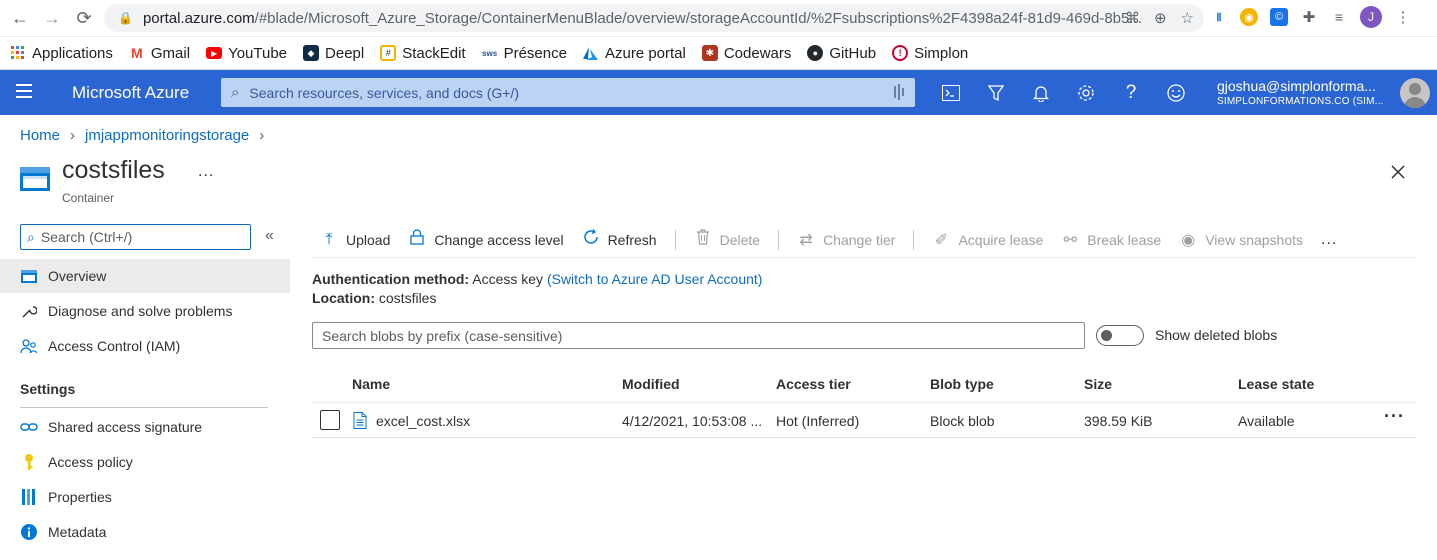  I want to click on column-header-blob-type: Blob type, so click(962, 384).